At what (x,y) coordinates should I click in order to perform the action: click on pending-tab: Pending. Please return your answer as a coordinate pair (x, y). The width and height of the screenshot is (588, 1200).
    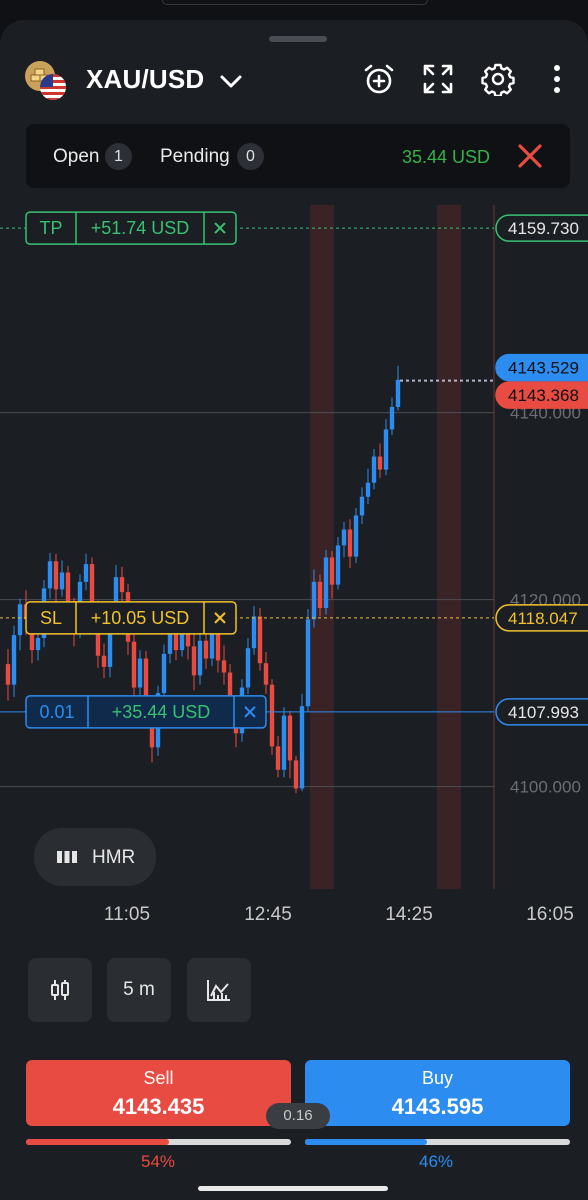
    Looking at the image, I should click on (195, 157).